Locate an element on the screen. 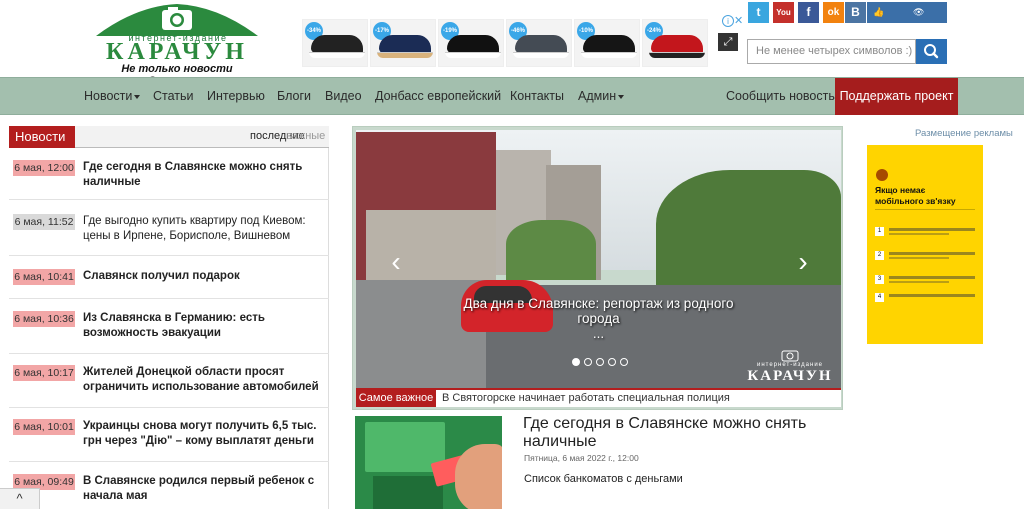 This screenshot has height=509, width=1024. ad-info-icon: i is located at coordinates (728, 21).